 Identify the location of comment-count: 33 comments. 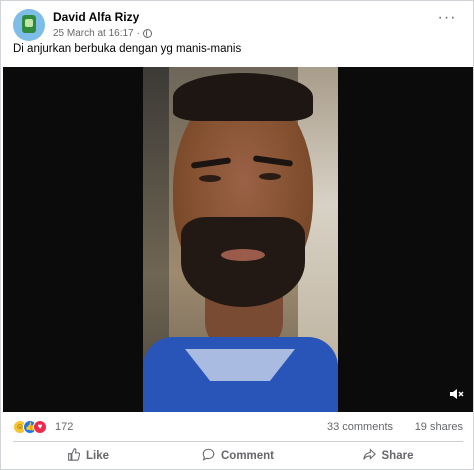
(360, 427).